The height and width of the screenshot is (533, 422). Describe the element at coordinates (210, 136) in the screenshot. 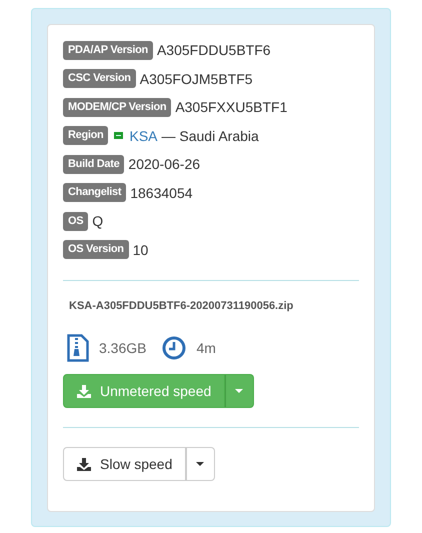

I see `region-name: — Saudi Arabia` at that location.